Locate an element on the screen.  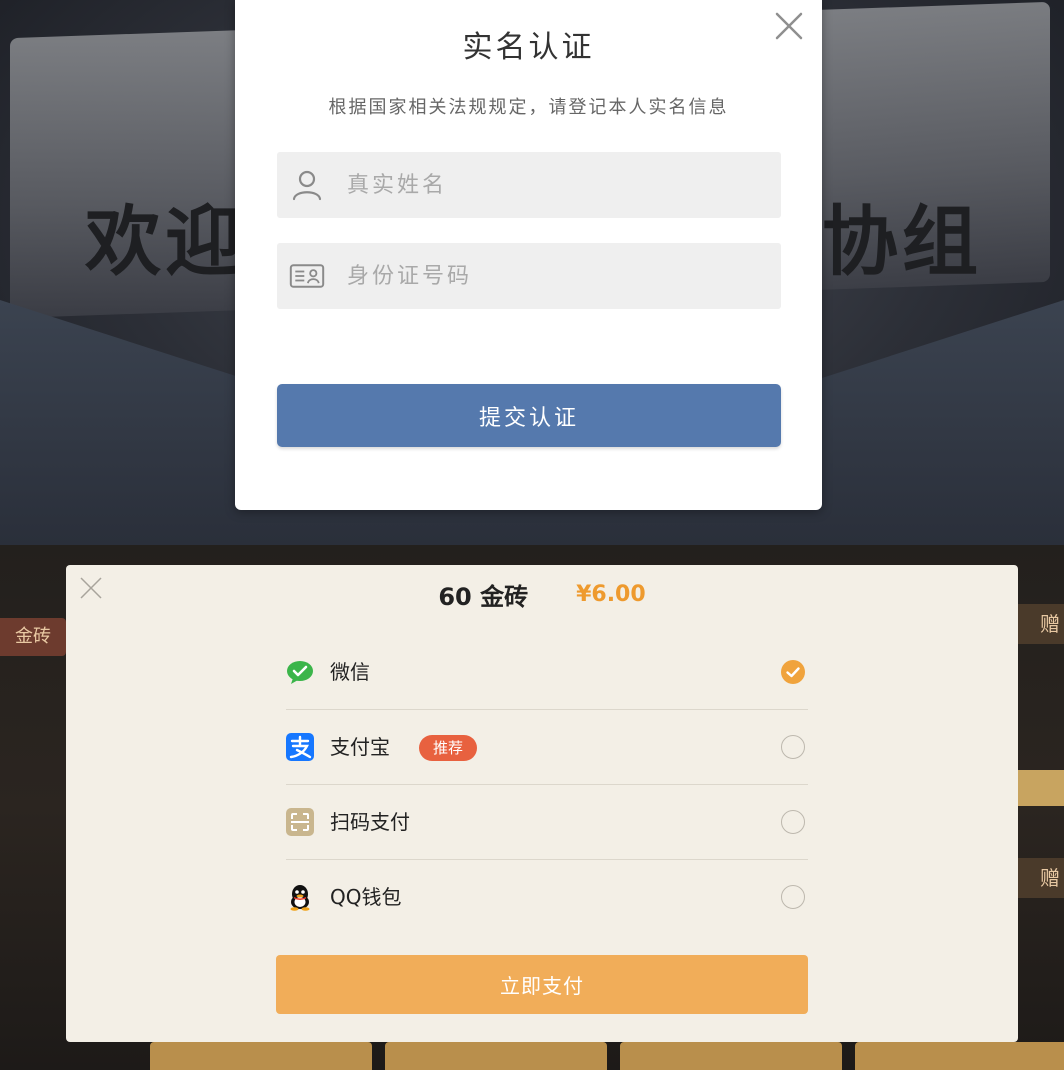
payment-method-alipay: 支付宝 推荐 is located at coordinates (547, 747).